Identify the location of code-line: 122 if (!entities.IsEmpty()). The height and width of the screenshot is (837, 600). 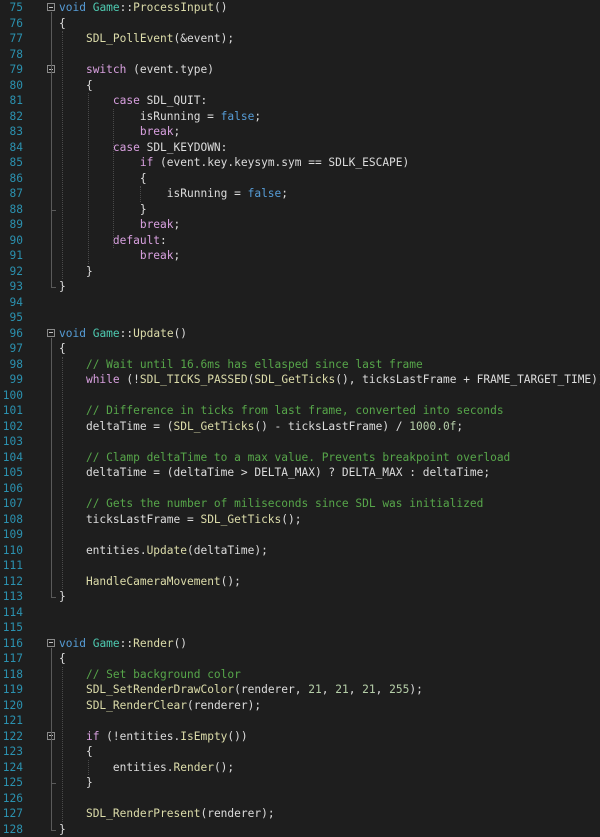
(300, 737).